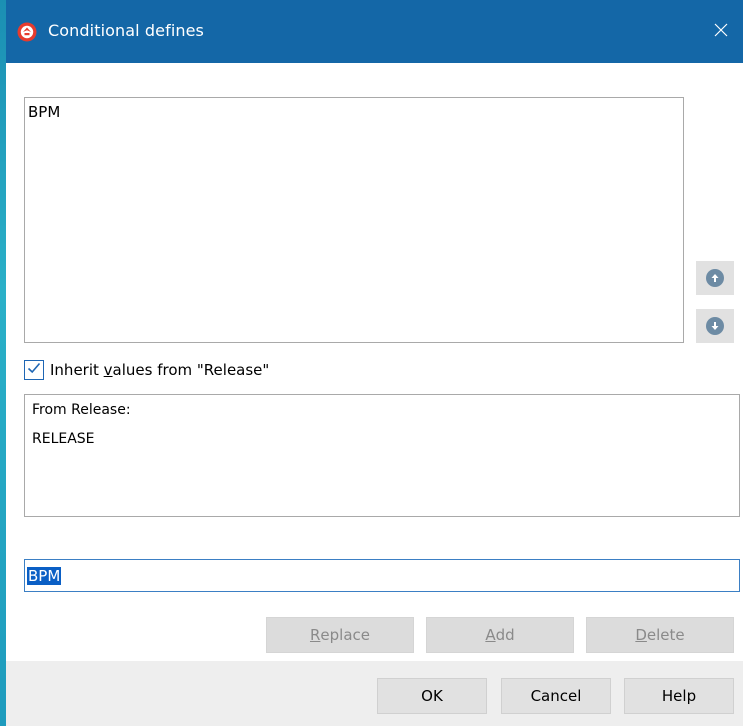 The image size is (743, 726). I want to click on close-icon, so click(721, 32).